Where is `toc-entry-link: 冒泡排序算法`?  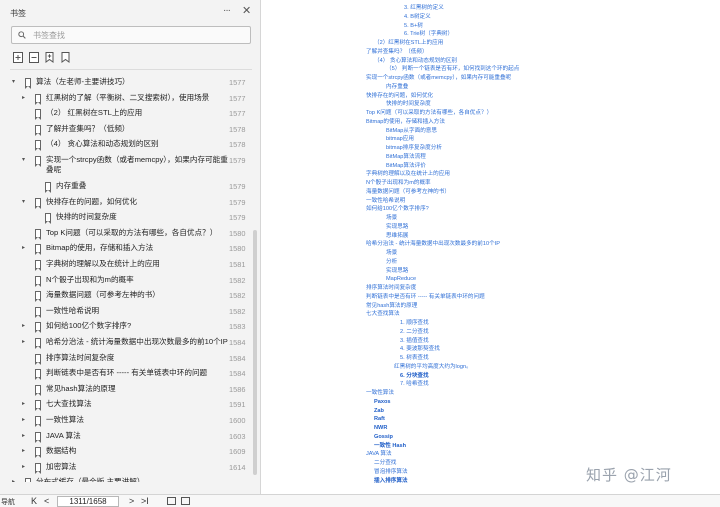
toc-entry-link: 冒泡排序算法 is located at coordinates (391, 472).